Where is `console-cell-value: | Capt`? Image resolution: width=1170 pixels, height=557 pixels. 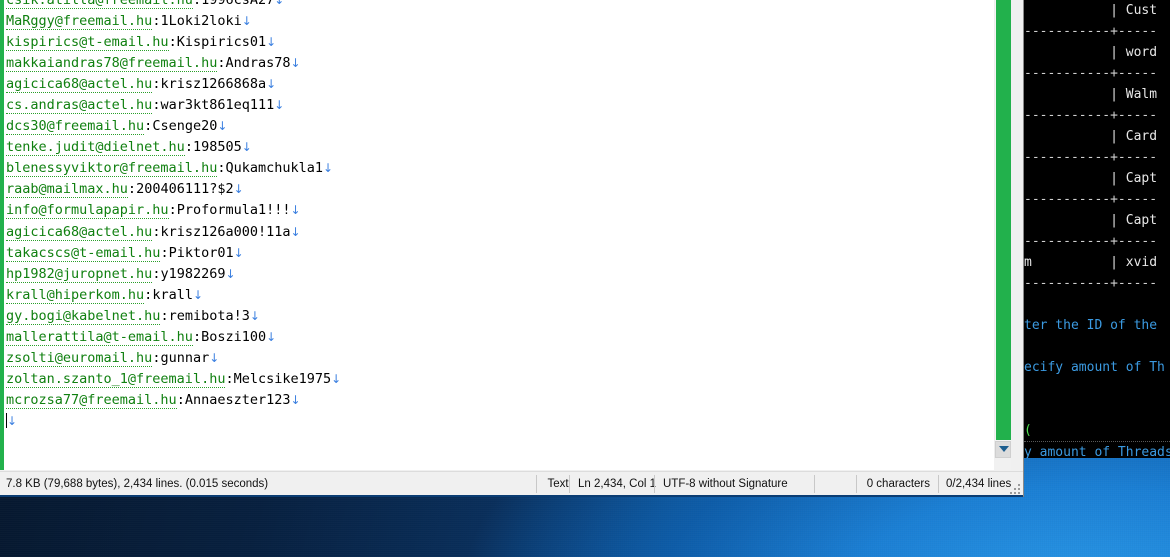
console-cell-value: | Capt is located at coordinates (1134, 178).